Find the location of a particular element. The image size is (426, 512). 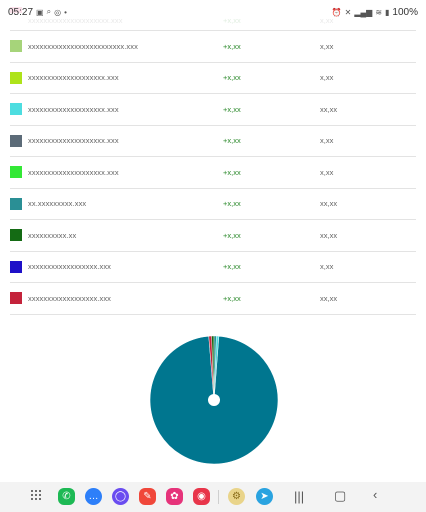

telegram-app-icon: ➤ is located at coordinates (264, 496).